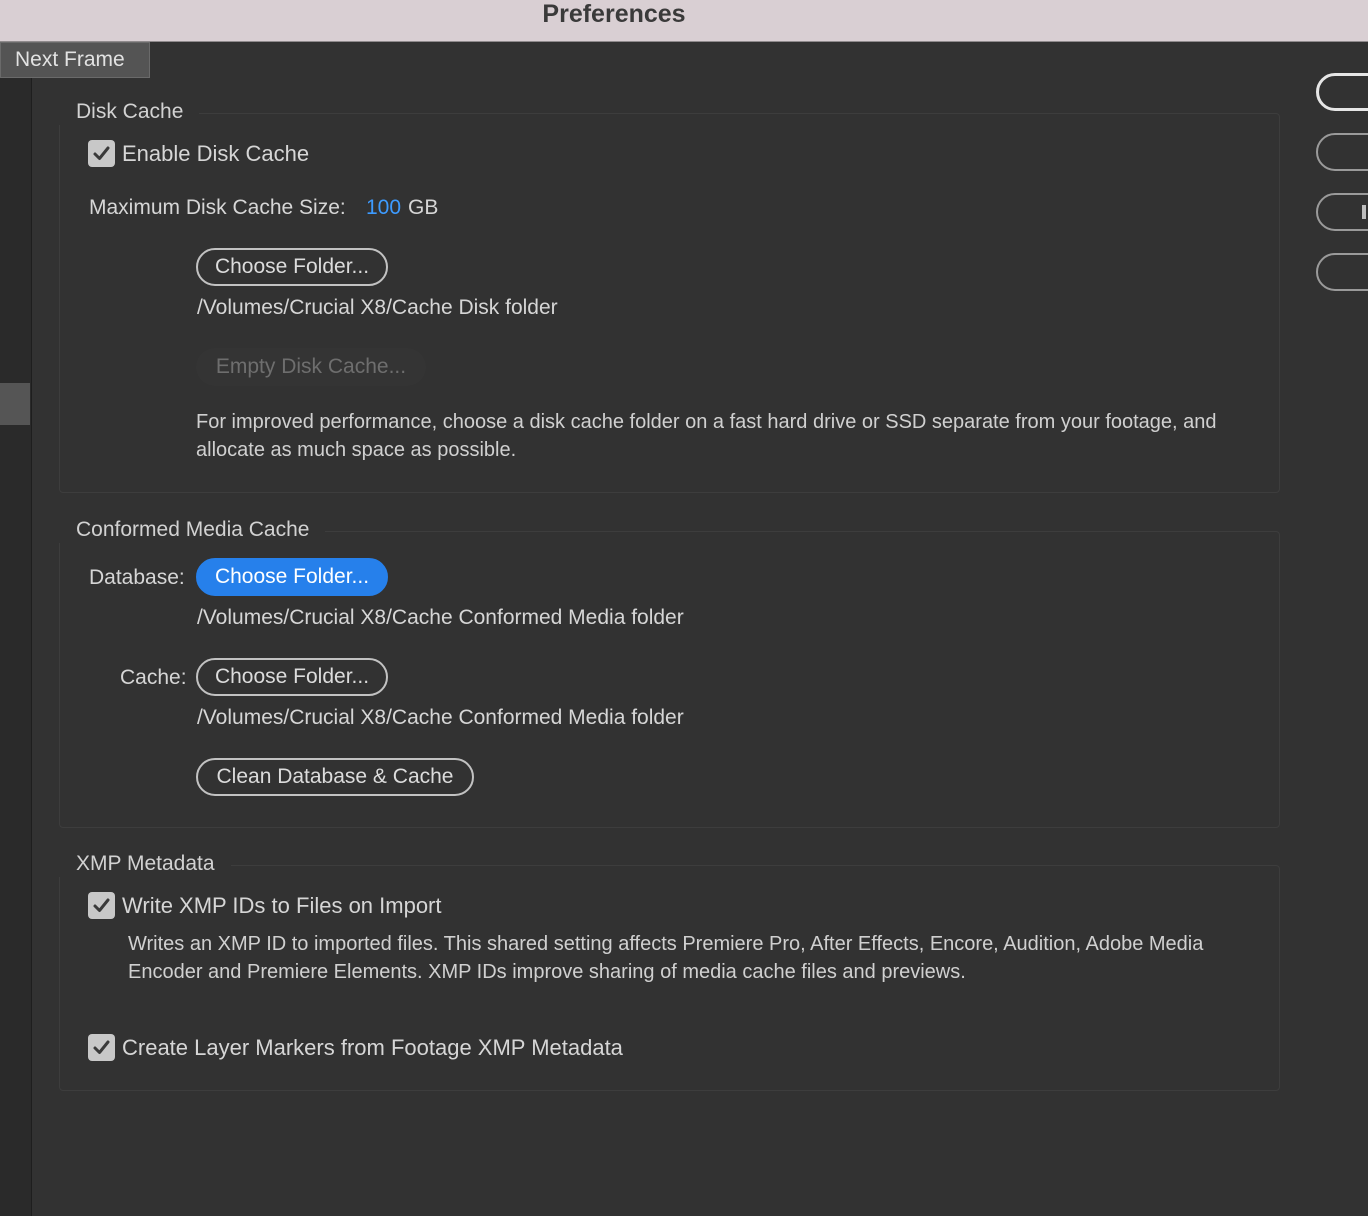 The image size is (1368, 1216). Describe the element at coordinates (215, 154) in the screenshot. I see `enable-disk-cache-label: Enable Disk Cache` at that location.